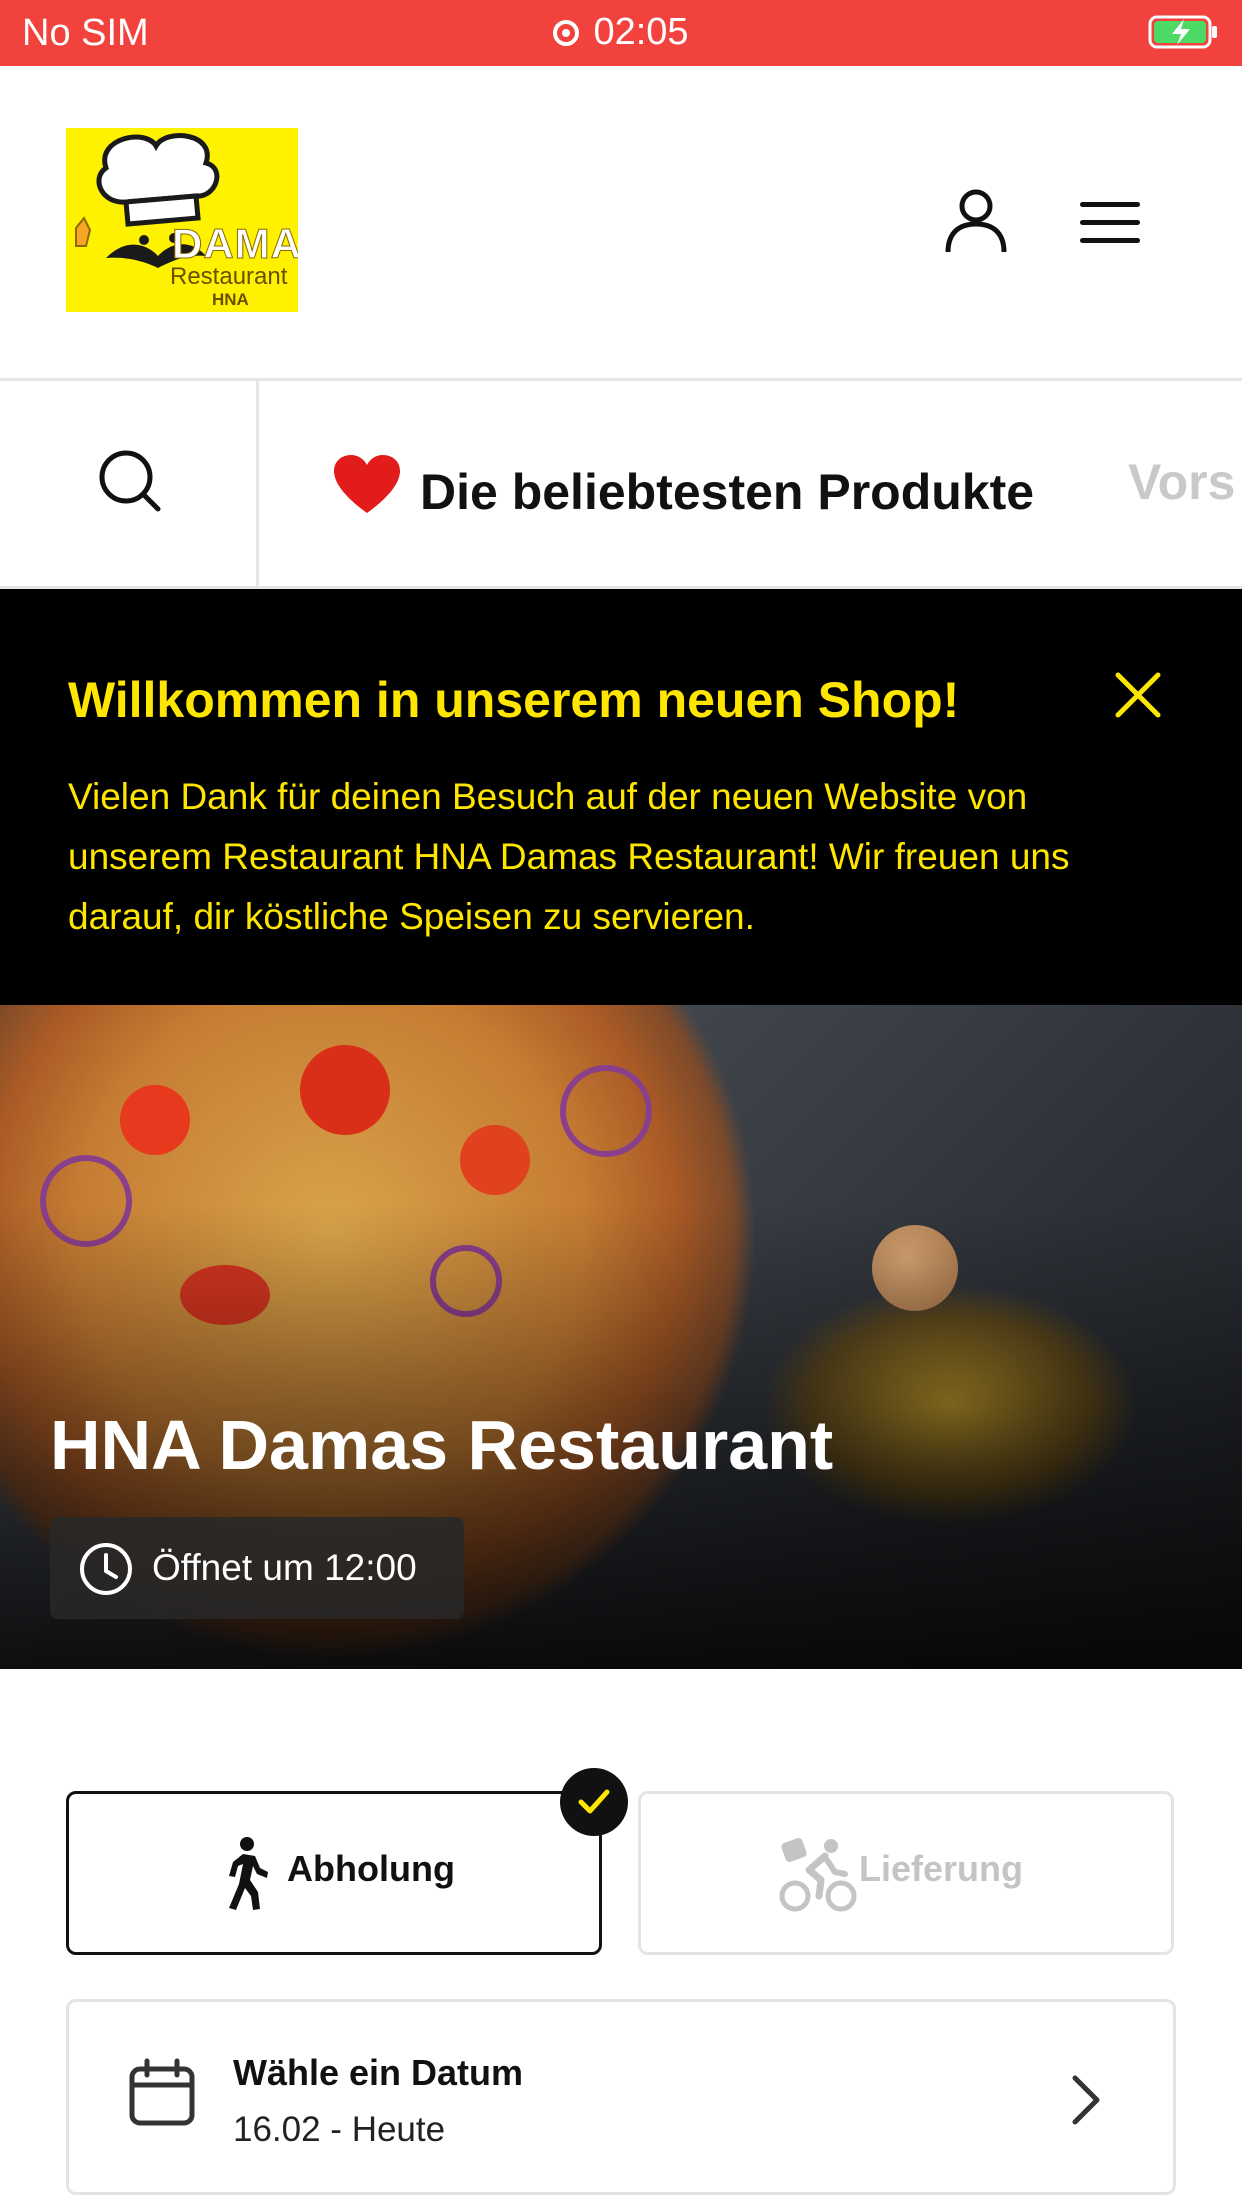 This screenshot has height=2208, width=1242. Describe the element at coordinates (1110, 222) in the screenshot. I see `menu-icon` at that location.